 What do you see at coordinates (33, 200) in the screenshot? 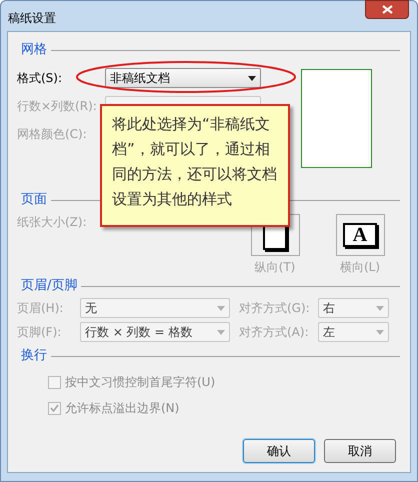
I see `section-title: 页面` at bounding box center [33, 200].